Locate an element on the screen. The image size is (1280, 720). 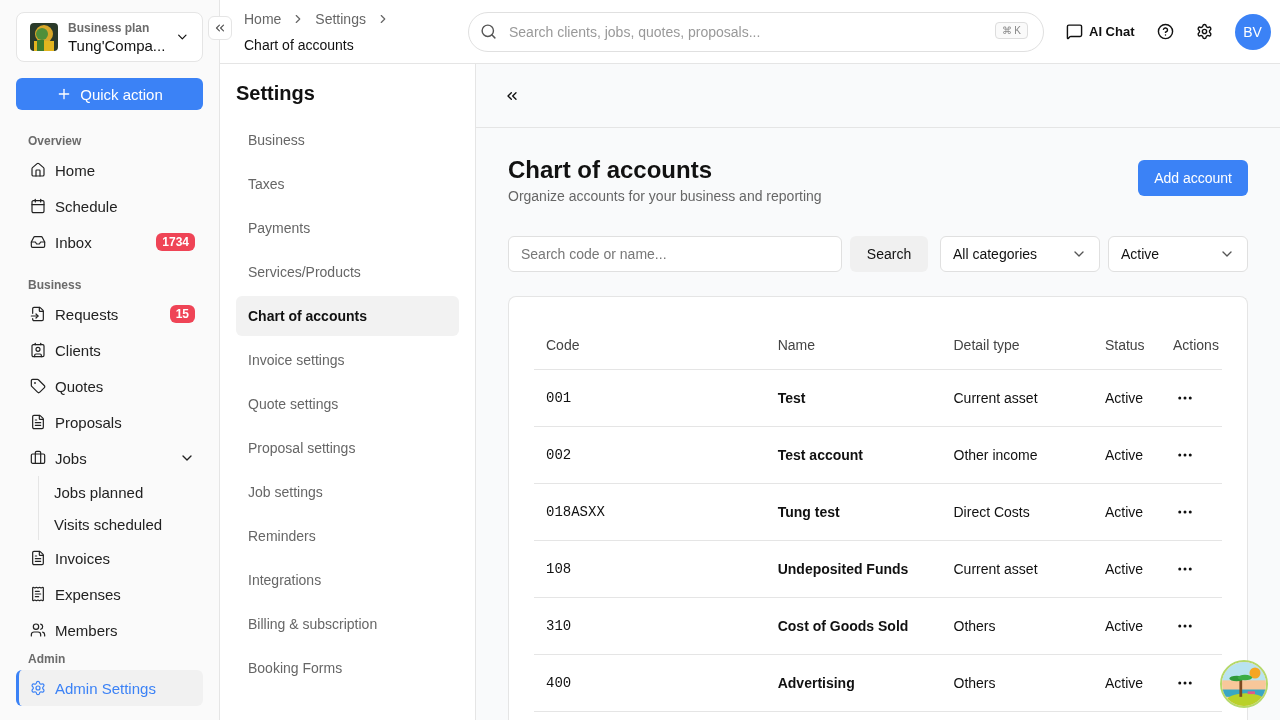
category-select: All categories is located at coordinates (1020, 254).